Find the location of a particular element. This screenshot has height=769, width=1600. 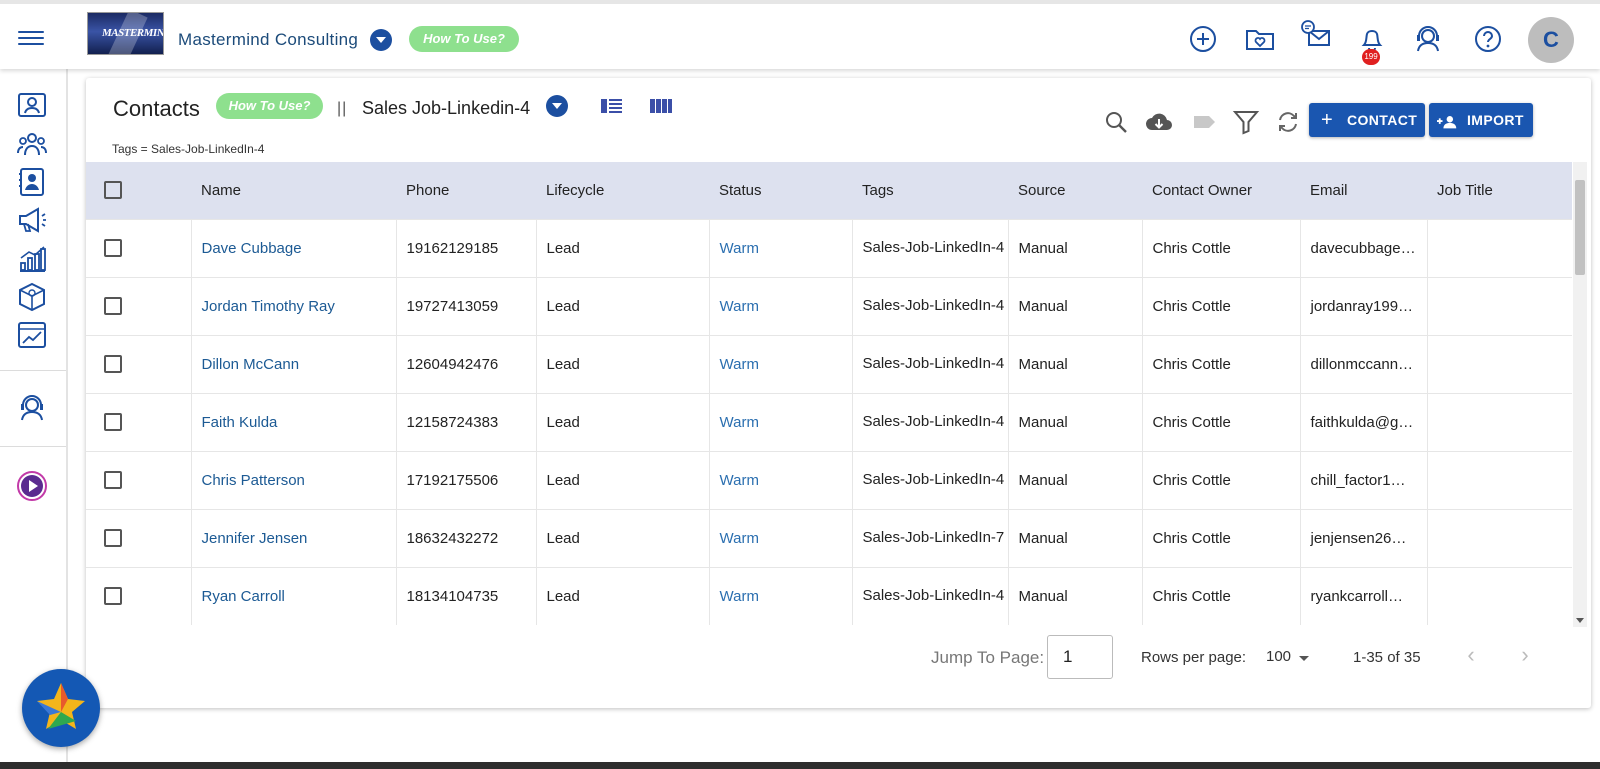

rows-per-page-label: Rows per page: is located at coordinates (1194, 657).